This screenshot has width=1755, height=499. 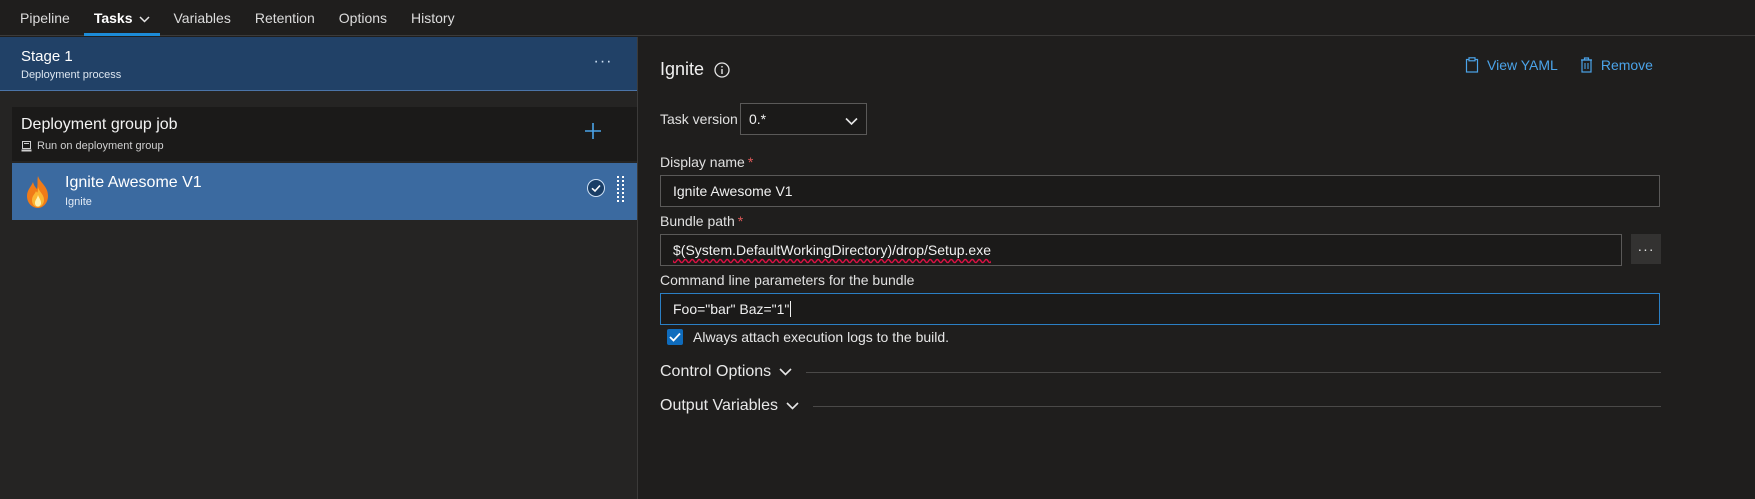 What do you see at coordinates (202, 17) in the screenshot?
I see `tab-variables: Variables` at bounding box center [202, 17].